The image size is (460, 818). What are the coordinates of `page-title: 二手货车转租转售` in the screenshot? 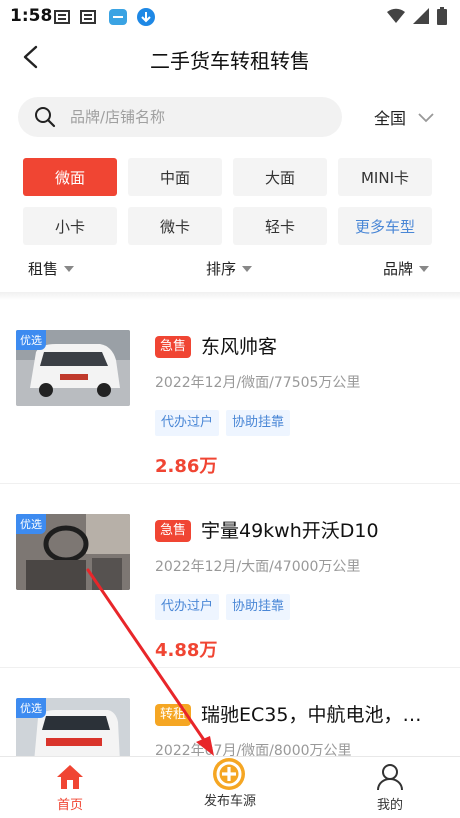 It's located at (230, 61).